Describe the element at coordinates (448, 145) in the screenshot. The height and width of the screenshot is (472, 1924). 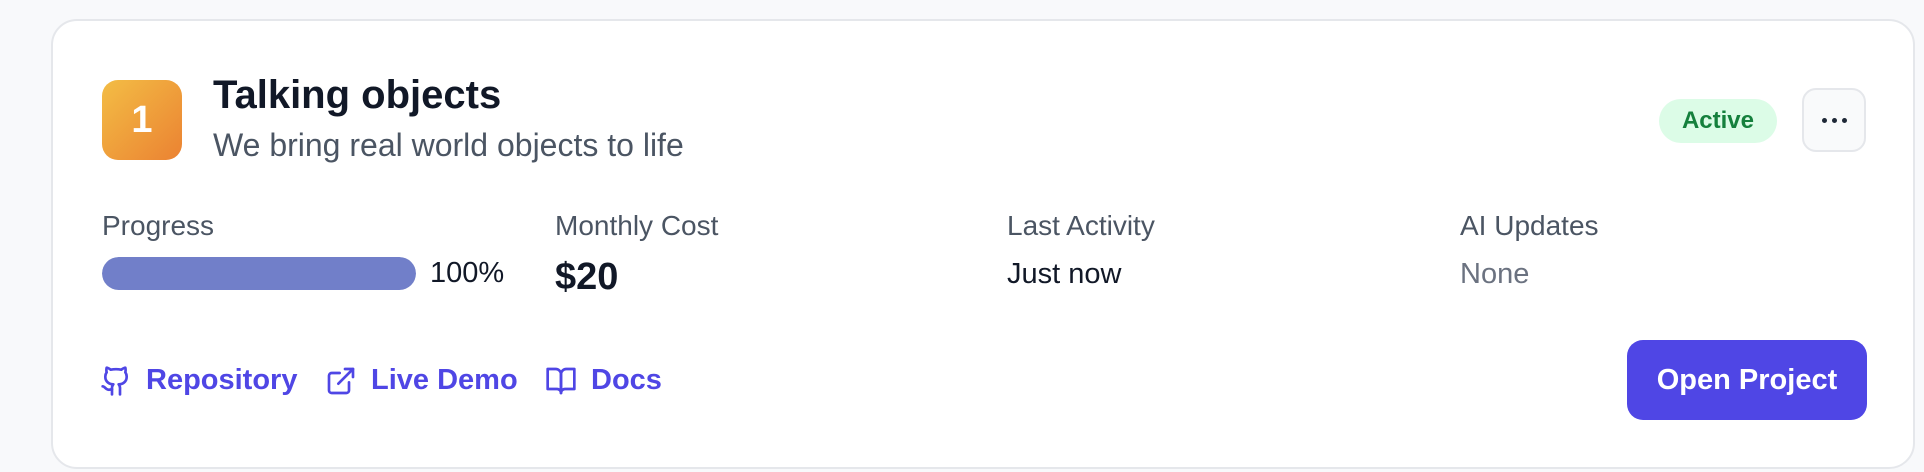
I see `project-subtitle: We bring real world objects to life` at that location.